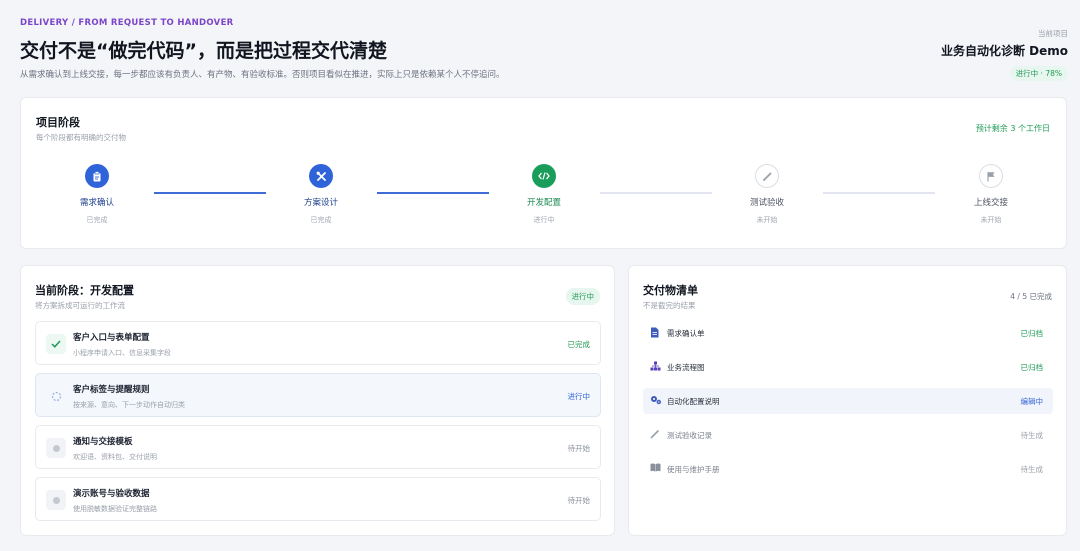  Describe the element at coordinates (669, 305) in the screenshot. I see `deliverables-subtitle: 不是截完的结果` at that location.